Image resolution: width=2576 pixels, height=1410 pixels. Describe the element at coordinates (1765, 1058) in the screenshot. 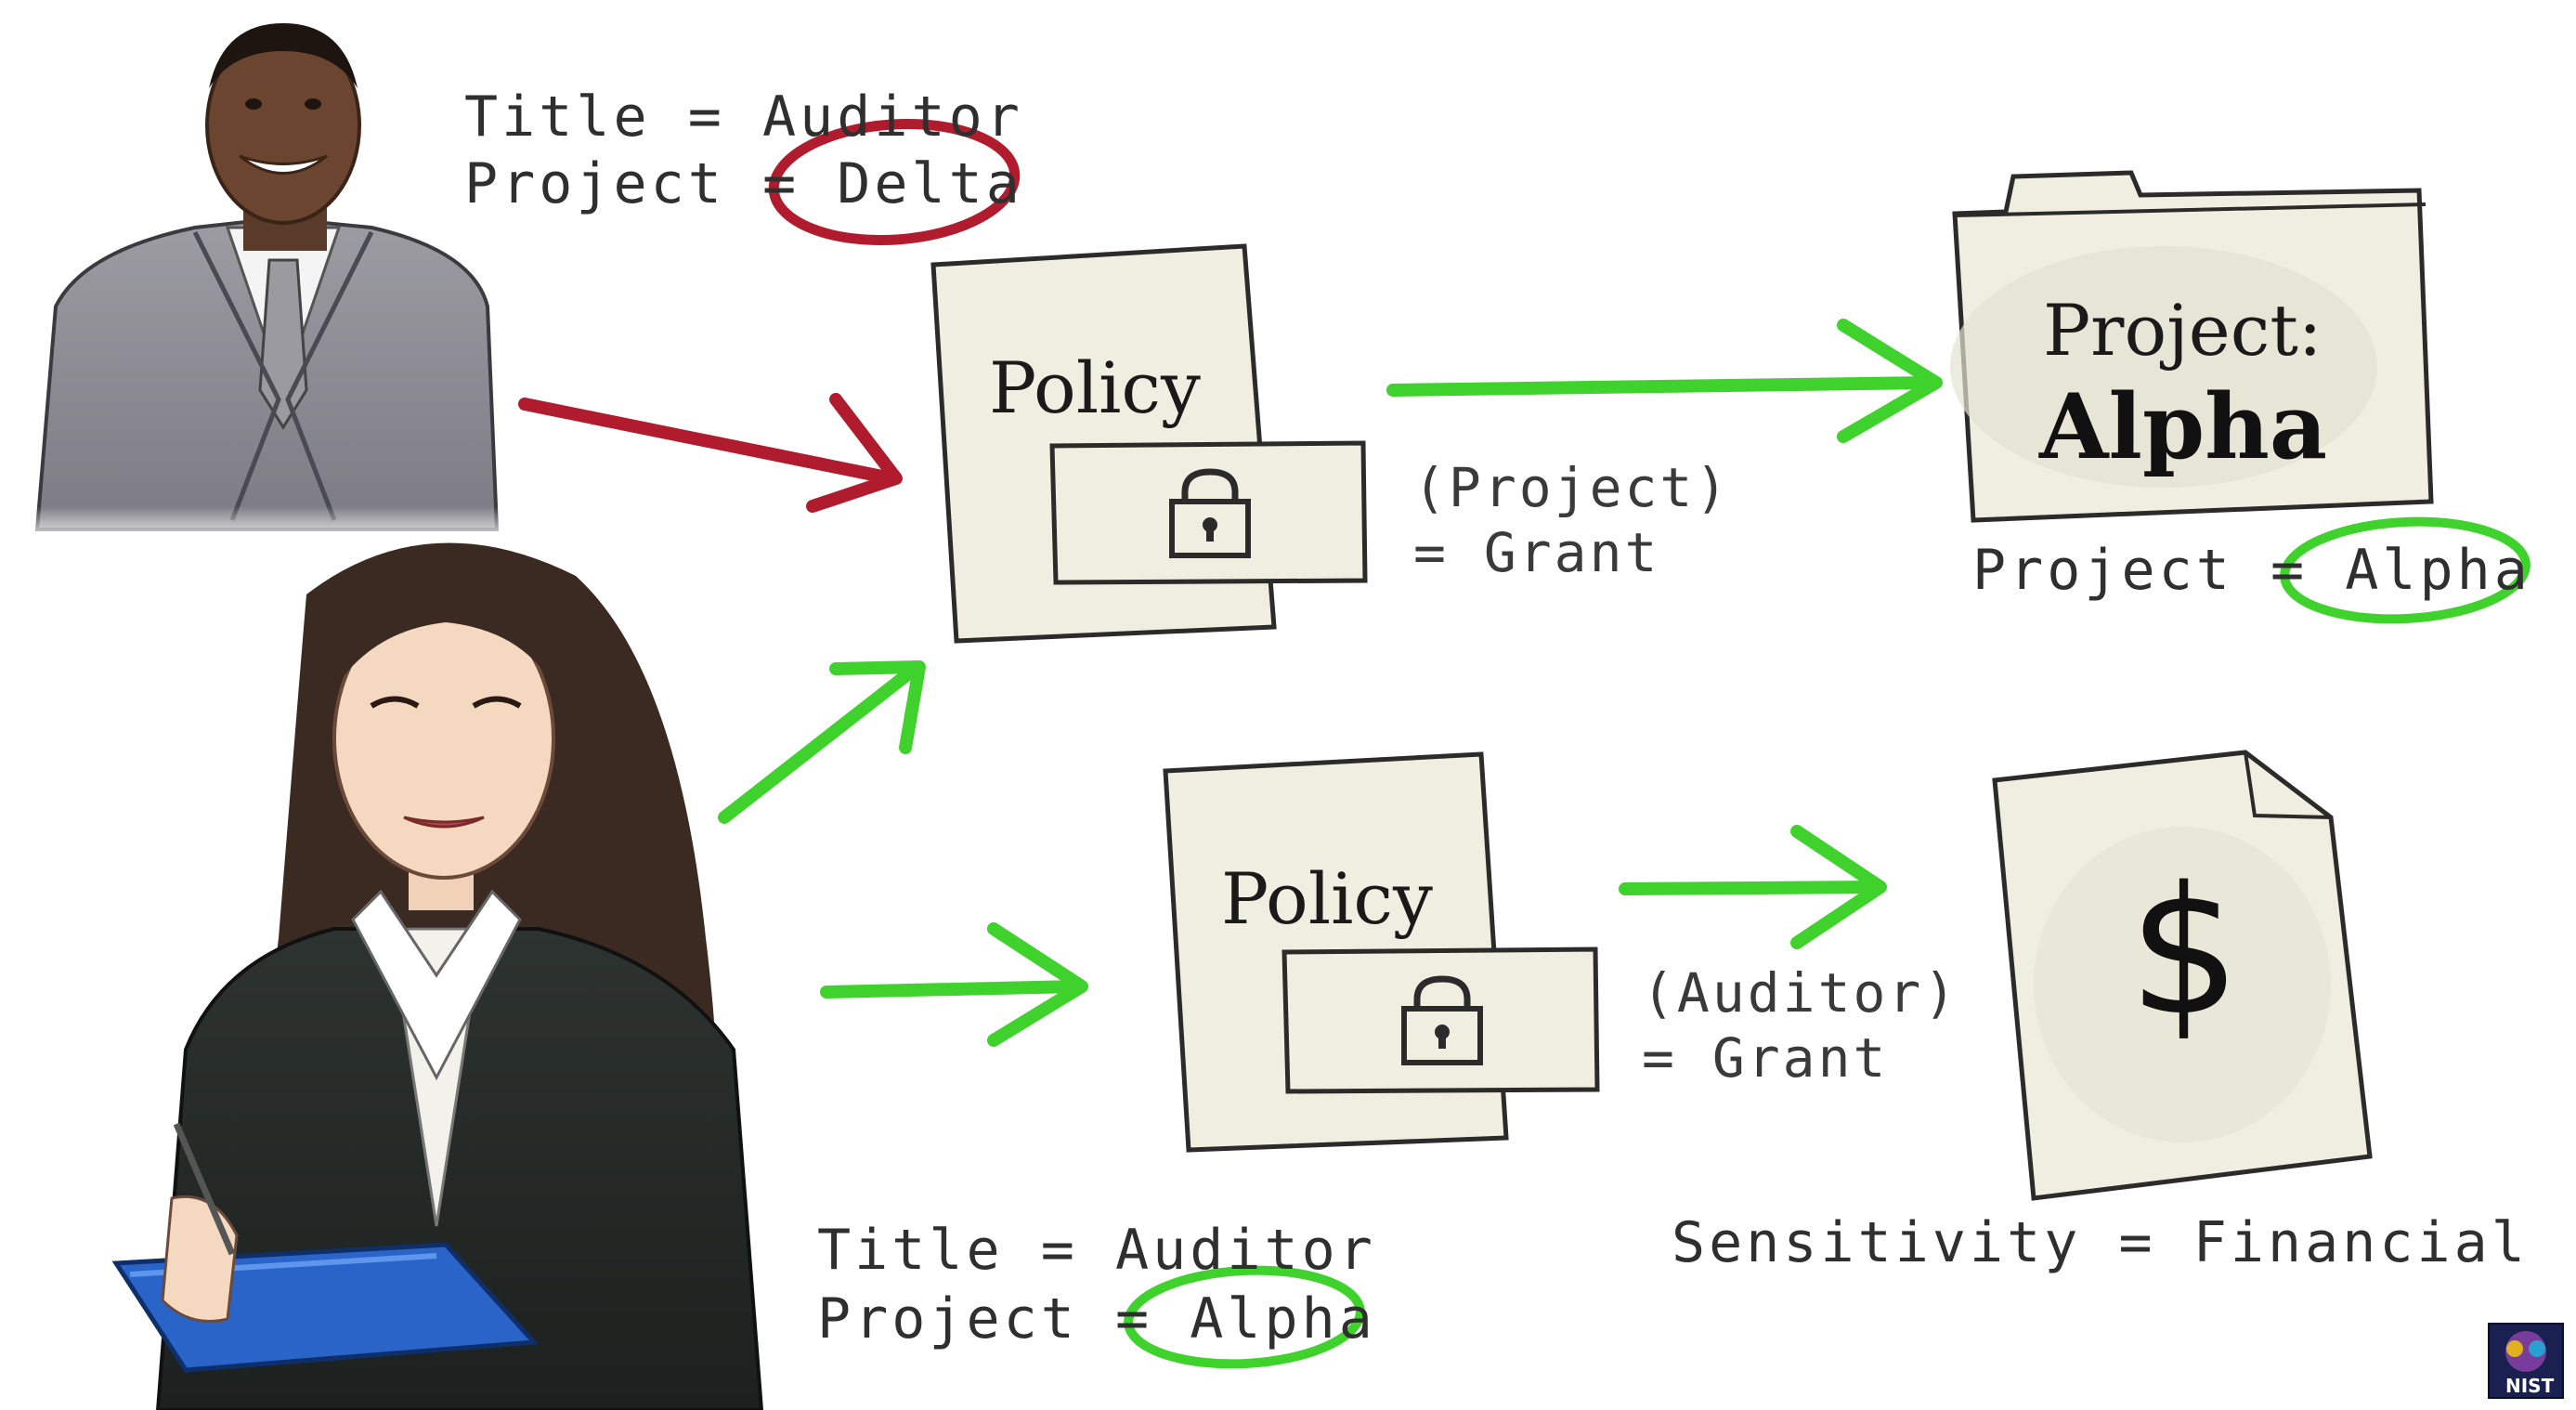

I see `policy-bottom-condition-result: = Grant` at that location.